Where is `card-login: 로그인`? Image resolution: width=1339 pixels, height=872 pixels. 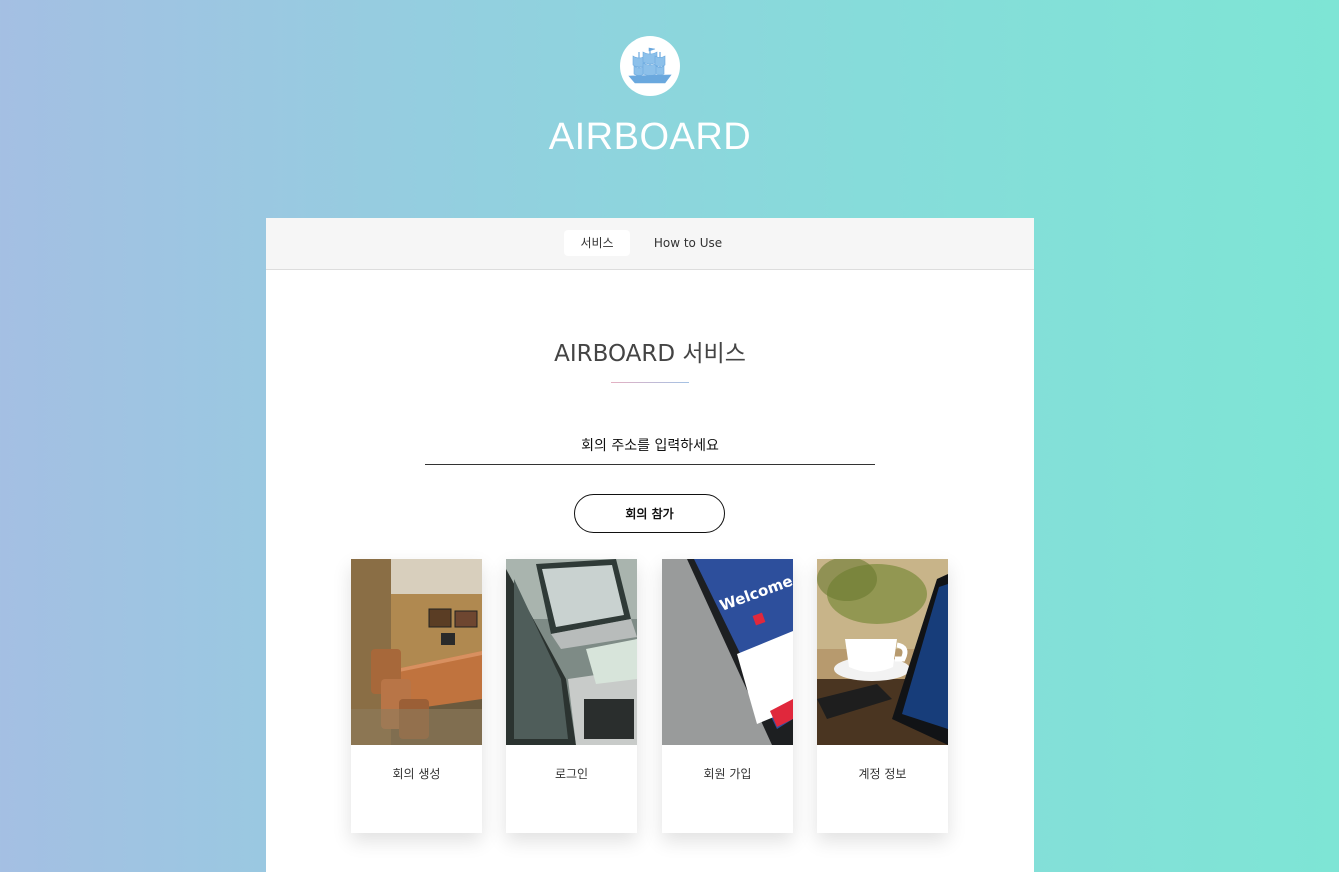
card-login: 로그인 is located at coordinates (571, 696).